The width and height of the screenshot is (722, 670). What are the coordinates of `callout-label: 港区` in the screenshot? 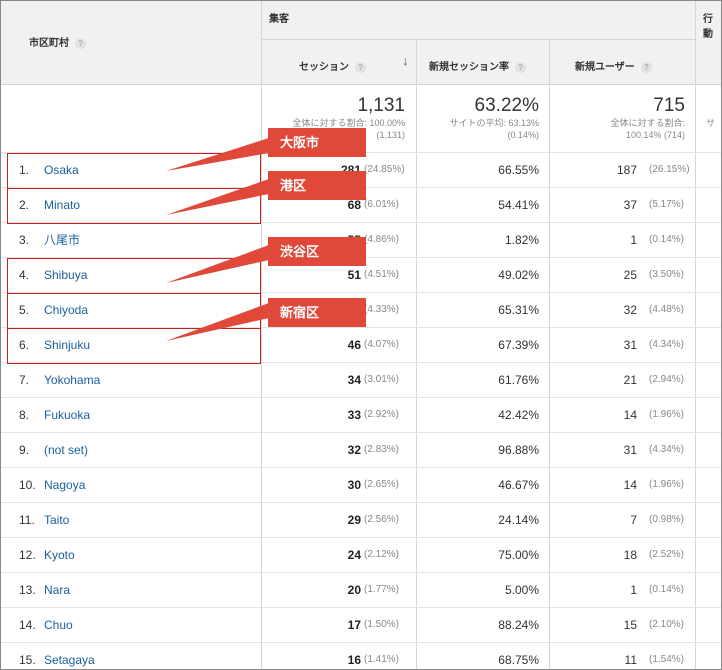 It's located at (317, 185).